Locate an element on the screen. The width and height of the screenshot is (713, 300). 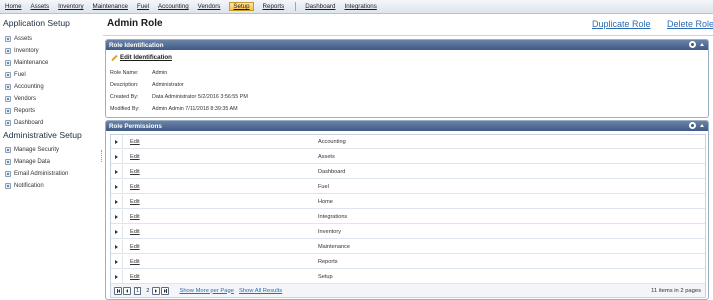
table-row: Edit Fuel is located at coordinates (408, 186).